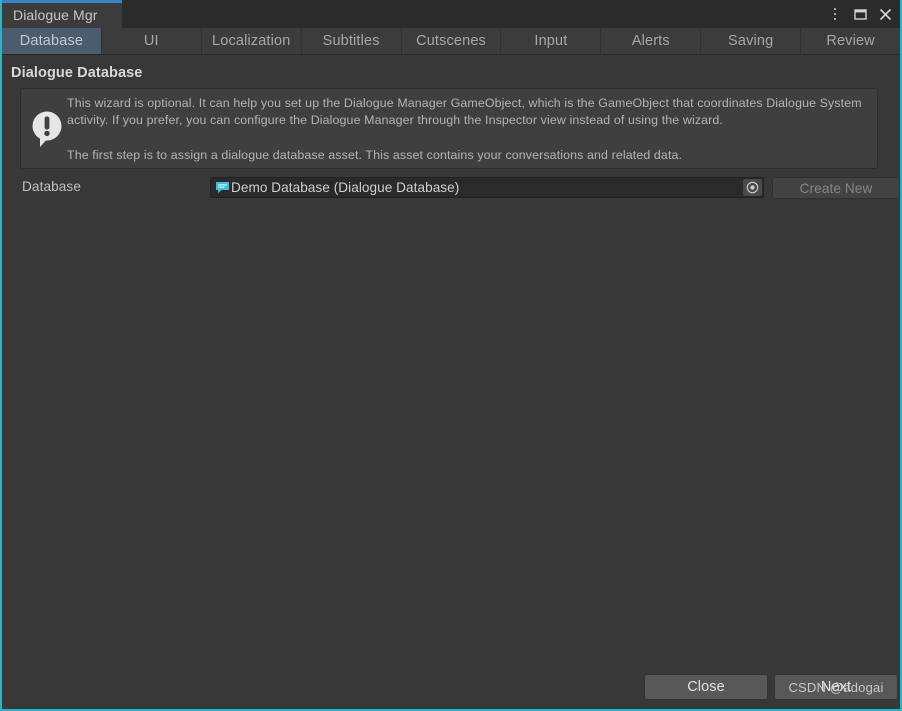 The image size is (902, 711). What do you see at coordinates (551, 41) in the screenshot?
I see `tab-input: Input` at bounding box center [551, 41].